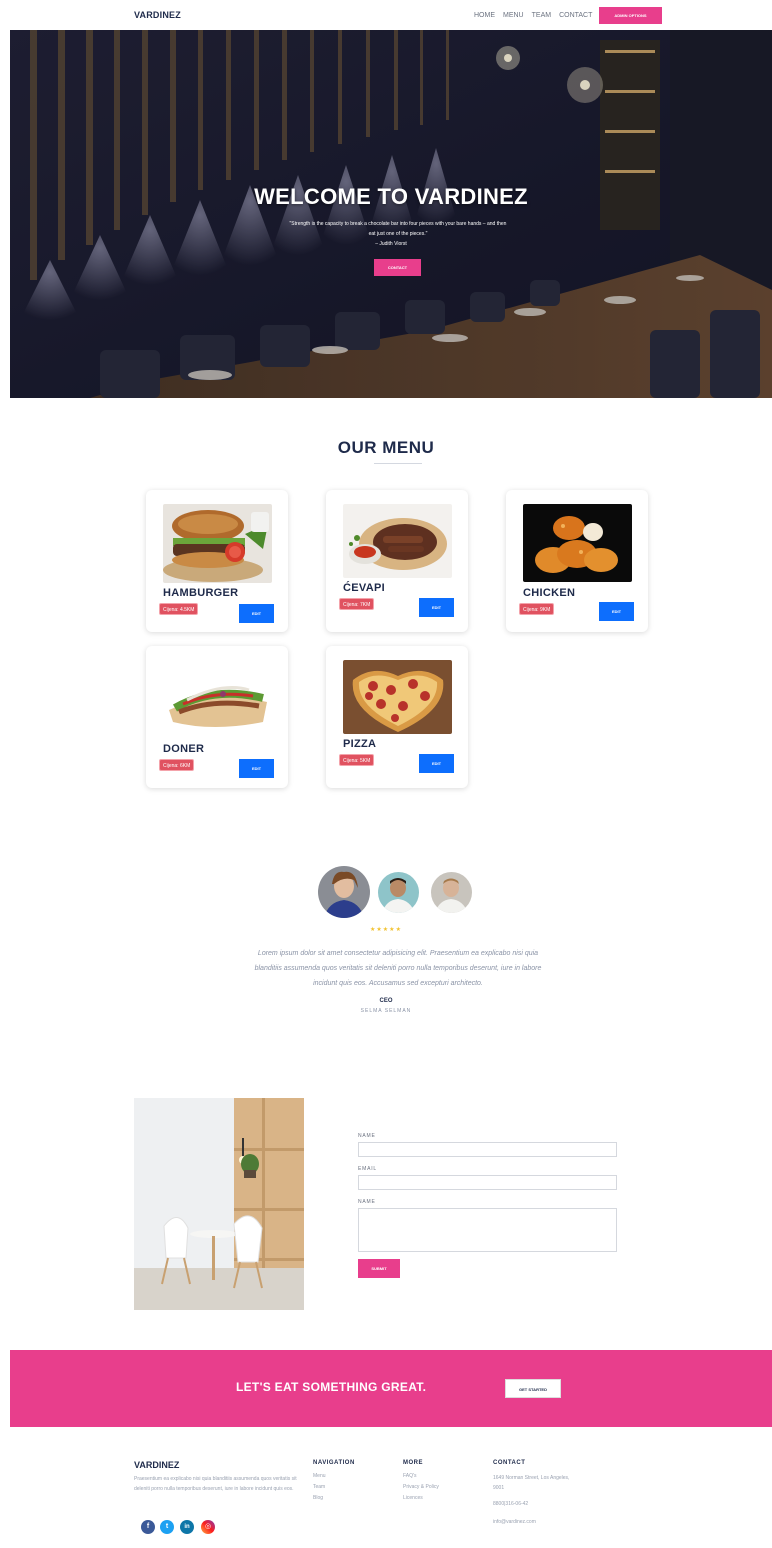 The image size is (772, 1548). I want to click on cevapi-image, so click(397, 541).